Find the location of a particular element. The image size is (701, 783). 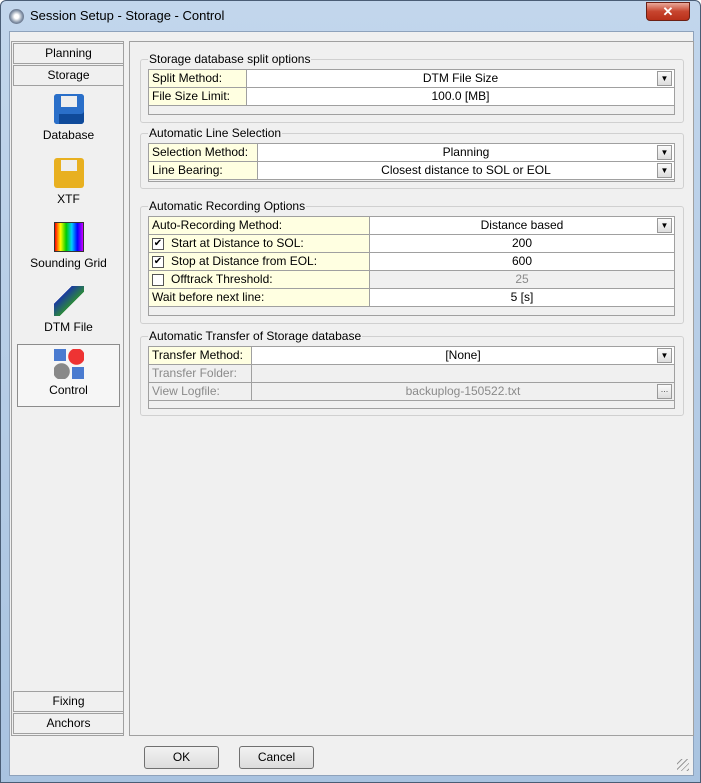

property-label: Transfer Folder: is located at coordinates (200, 373).